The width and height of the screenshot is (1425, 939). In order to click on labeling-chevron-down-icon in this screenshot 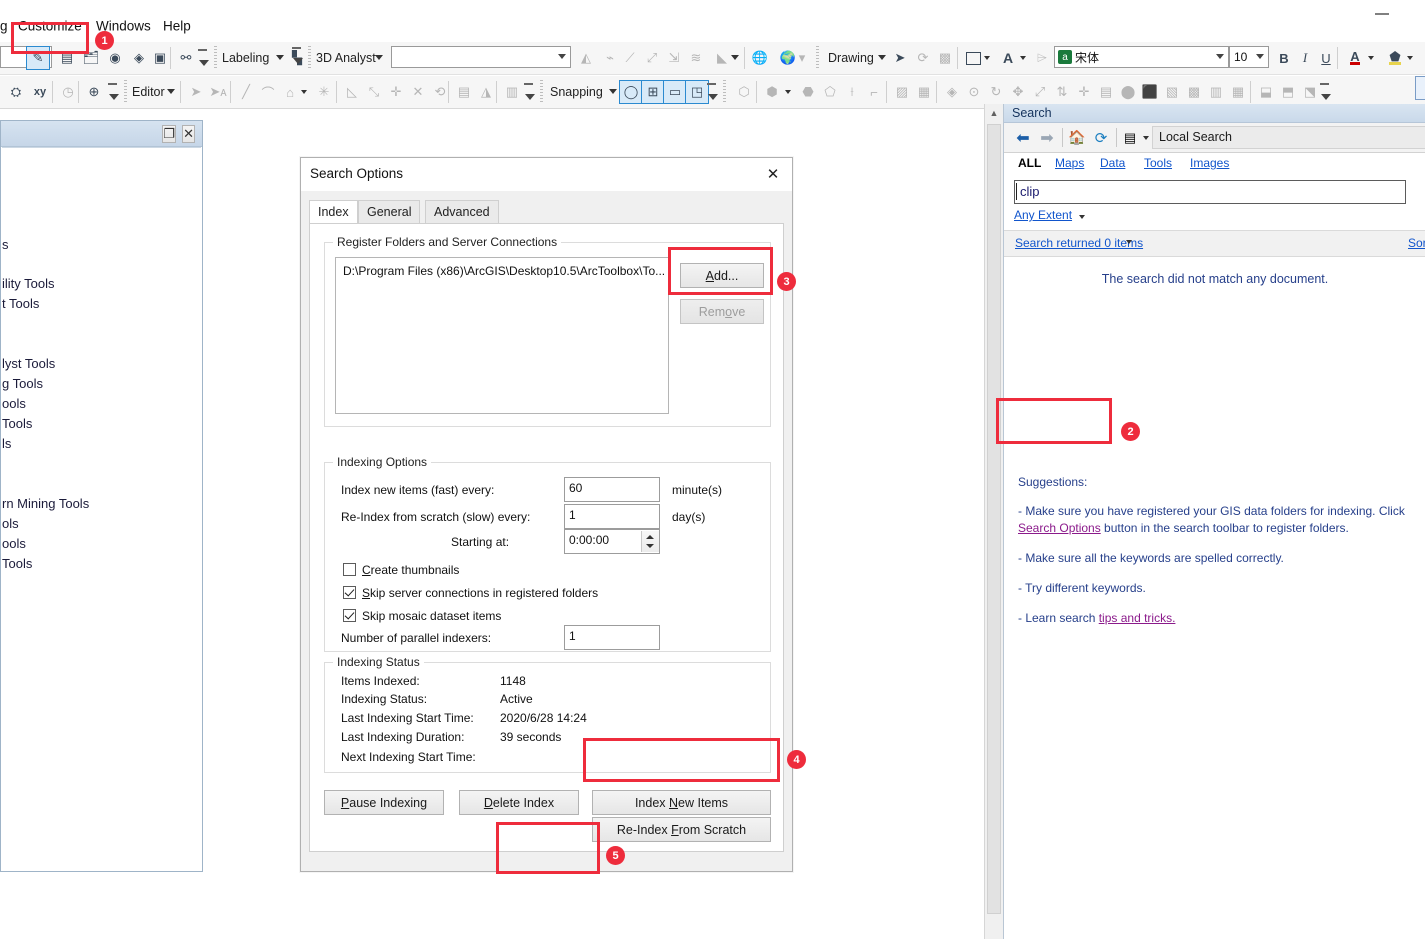, I will do `click(280, 57)`.